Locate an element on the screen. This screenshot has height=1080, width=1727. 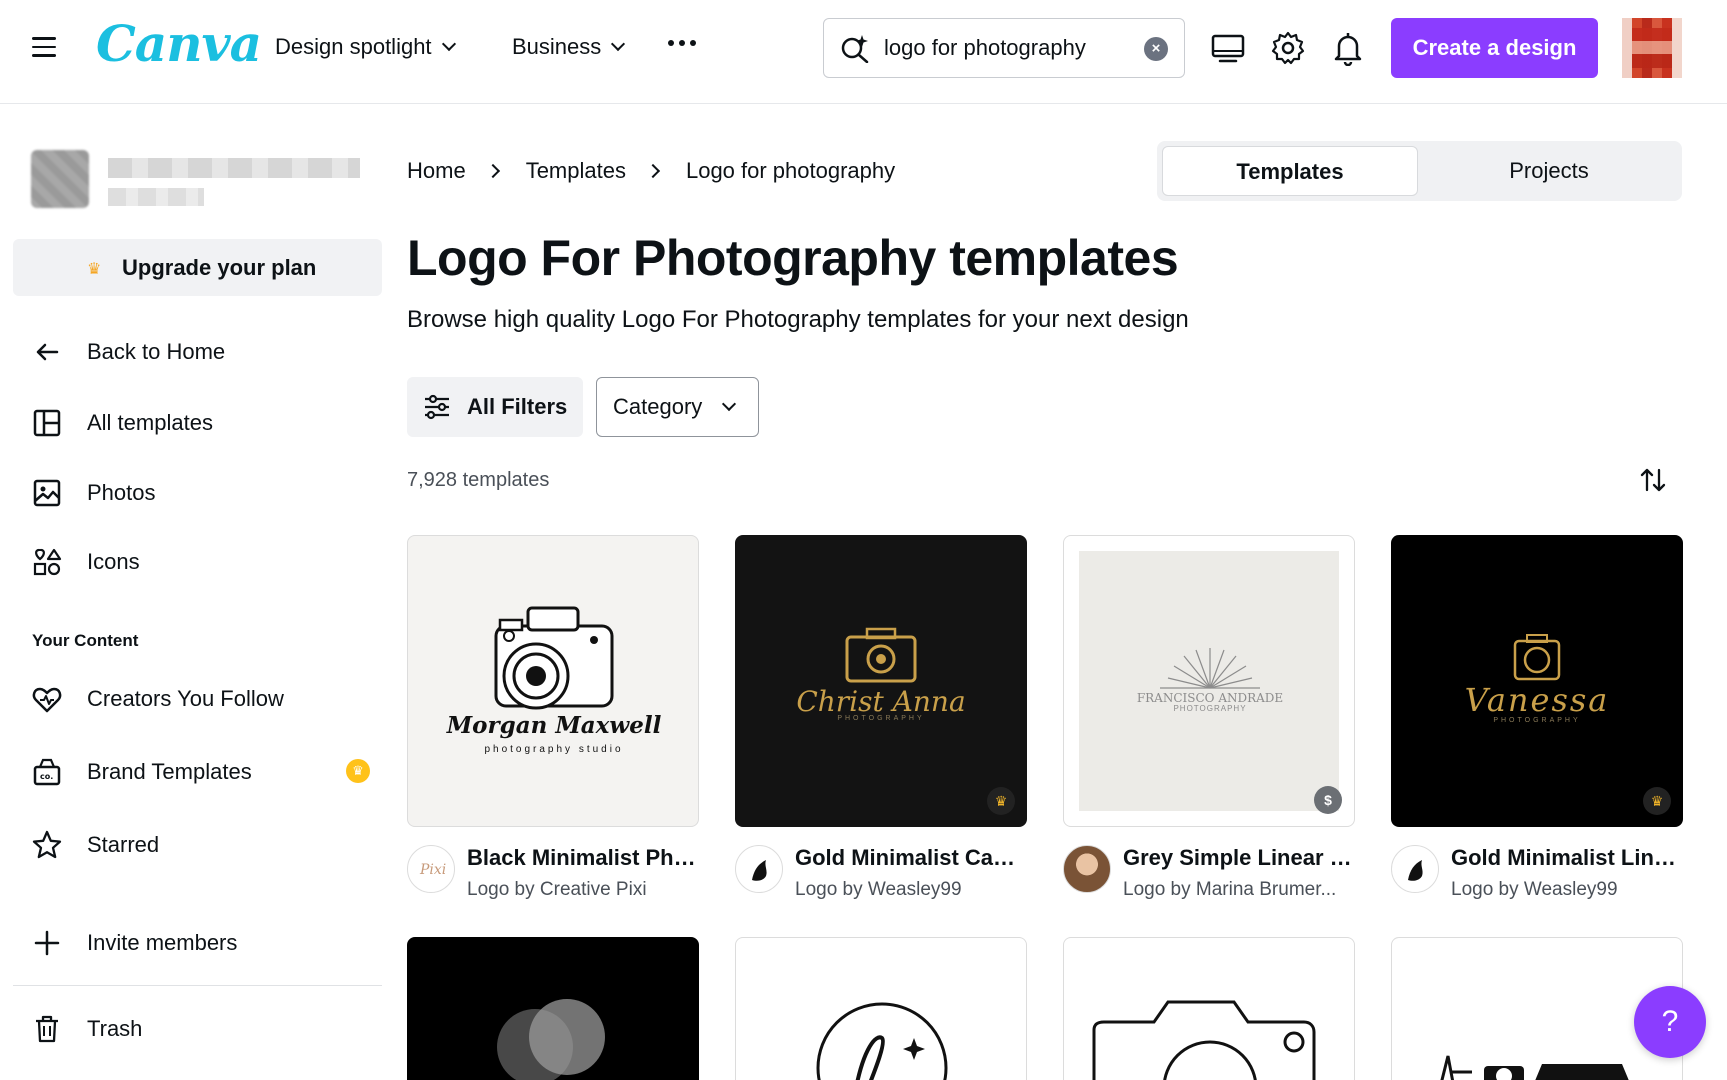
sidebar-item-back-home: Back to Home is located at coordinates (128, 352).